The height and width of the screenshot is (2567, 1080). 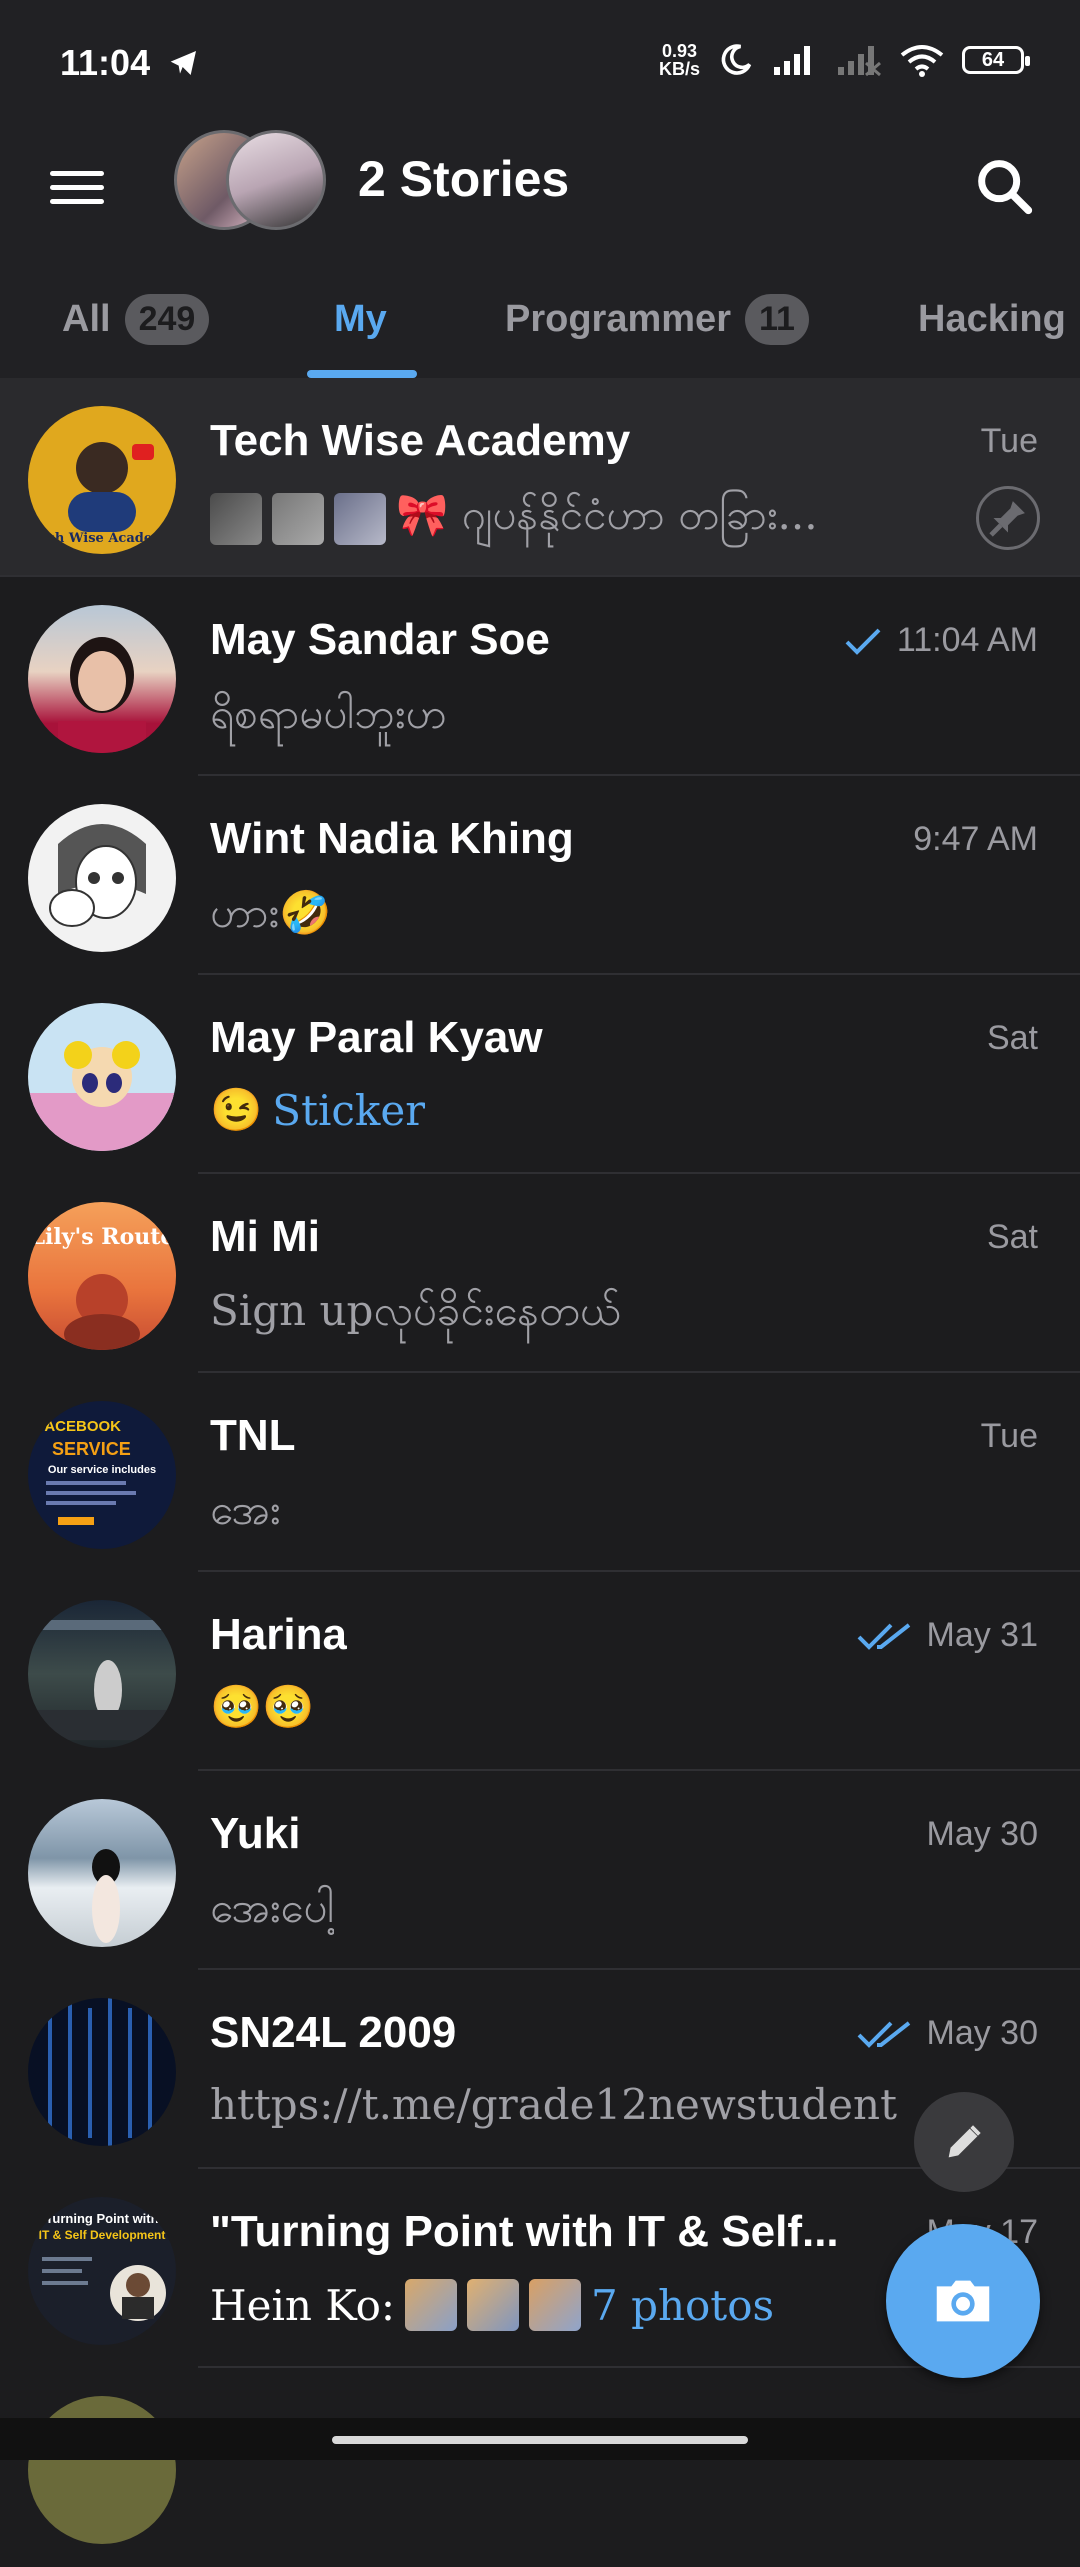 I want to click on avatar: Lily's Route, so click(x=102, y=1276).